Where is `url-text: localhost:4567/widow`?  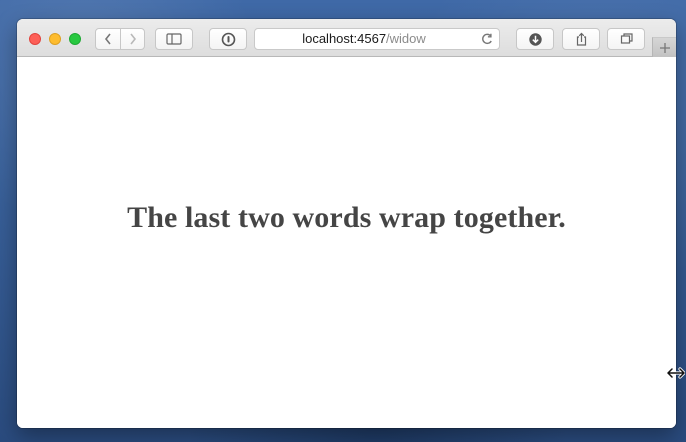
url-text: localhost:4567/widow is located at coordinates (364, 39).